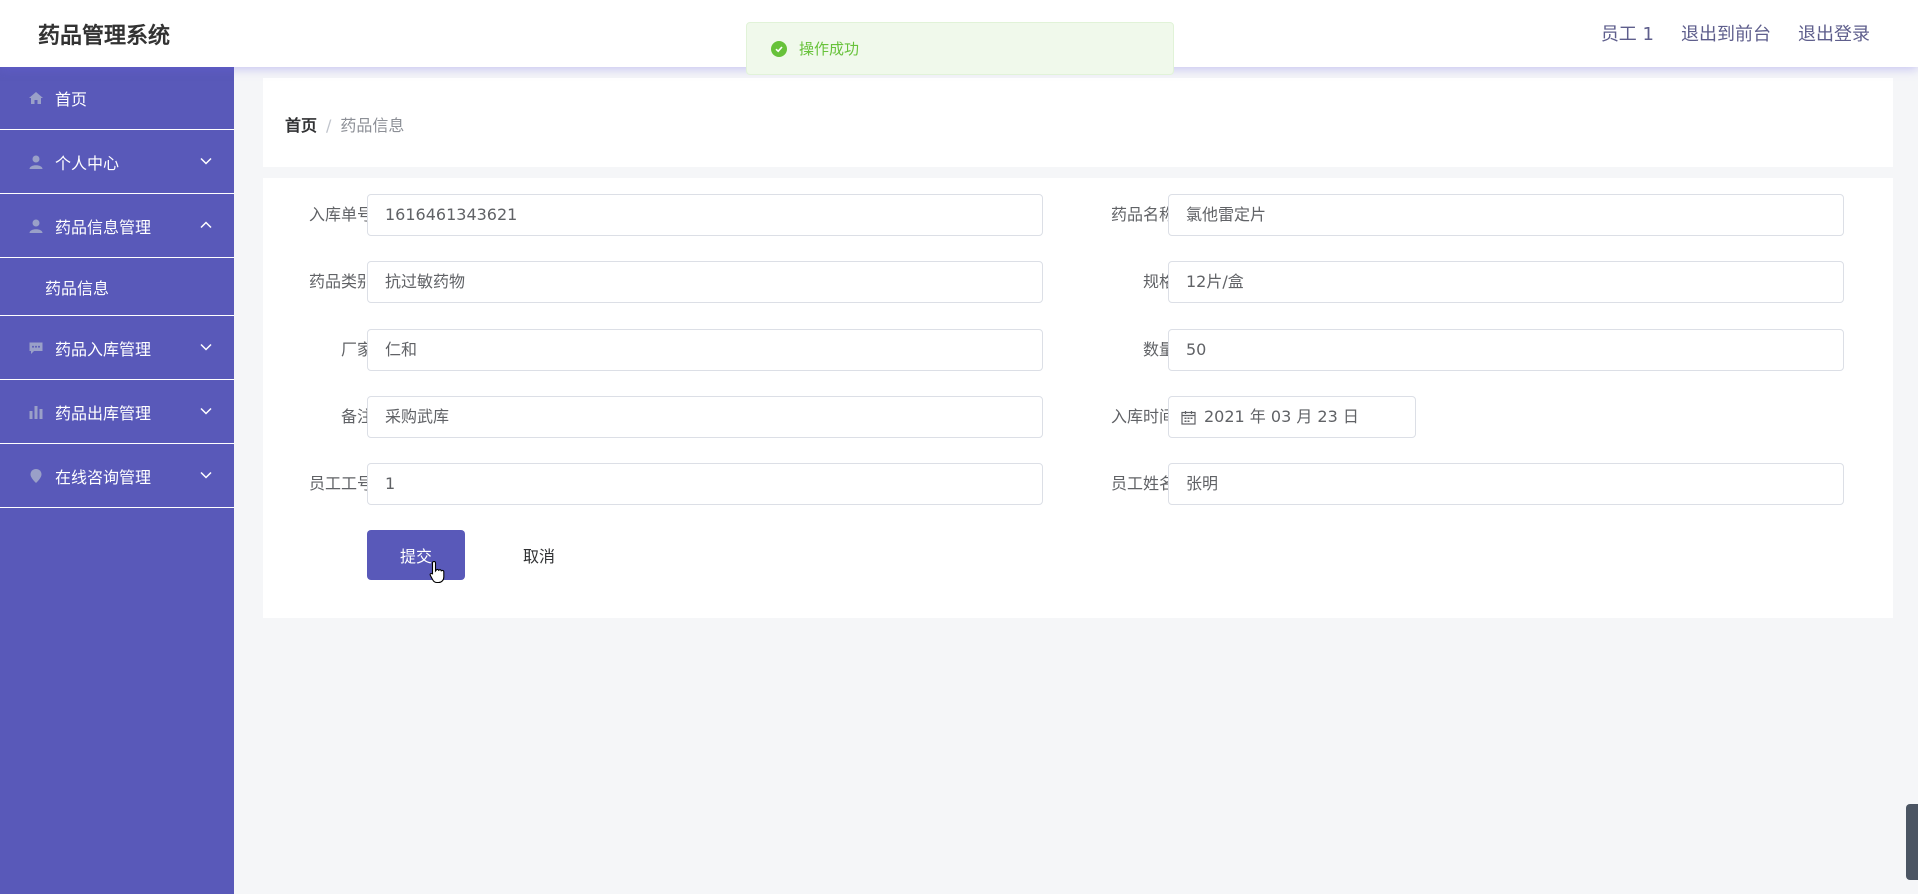 The image size is (1918, 894). I want to click on drug-name-field: 氯他雷定片, so click(1506, 215).